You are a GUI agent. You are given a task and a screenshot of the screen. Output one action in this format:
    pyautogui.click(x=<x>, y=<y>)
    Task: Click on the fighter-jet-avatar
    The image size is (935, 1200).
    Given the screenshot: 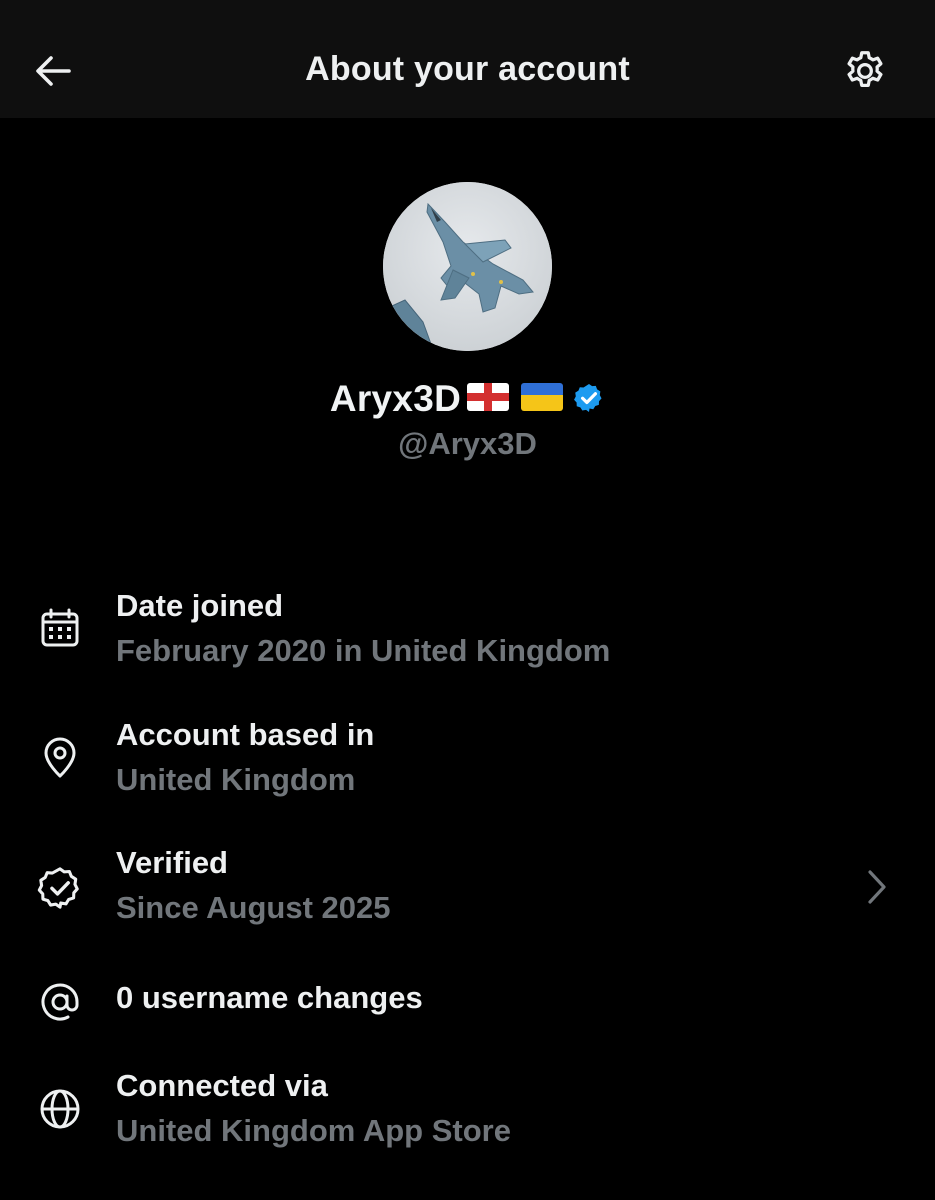 What is the action you would take?
    pyautogui.click(x=467, y=266)
    